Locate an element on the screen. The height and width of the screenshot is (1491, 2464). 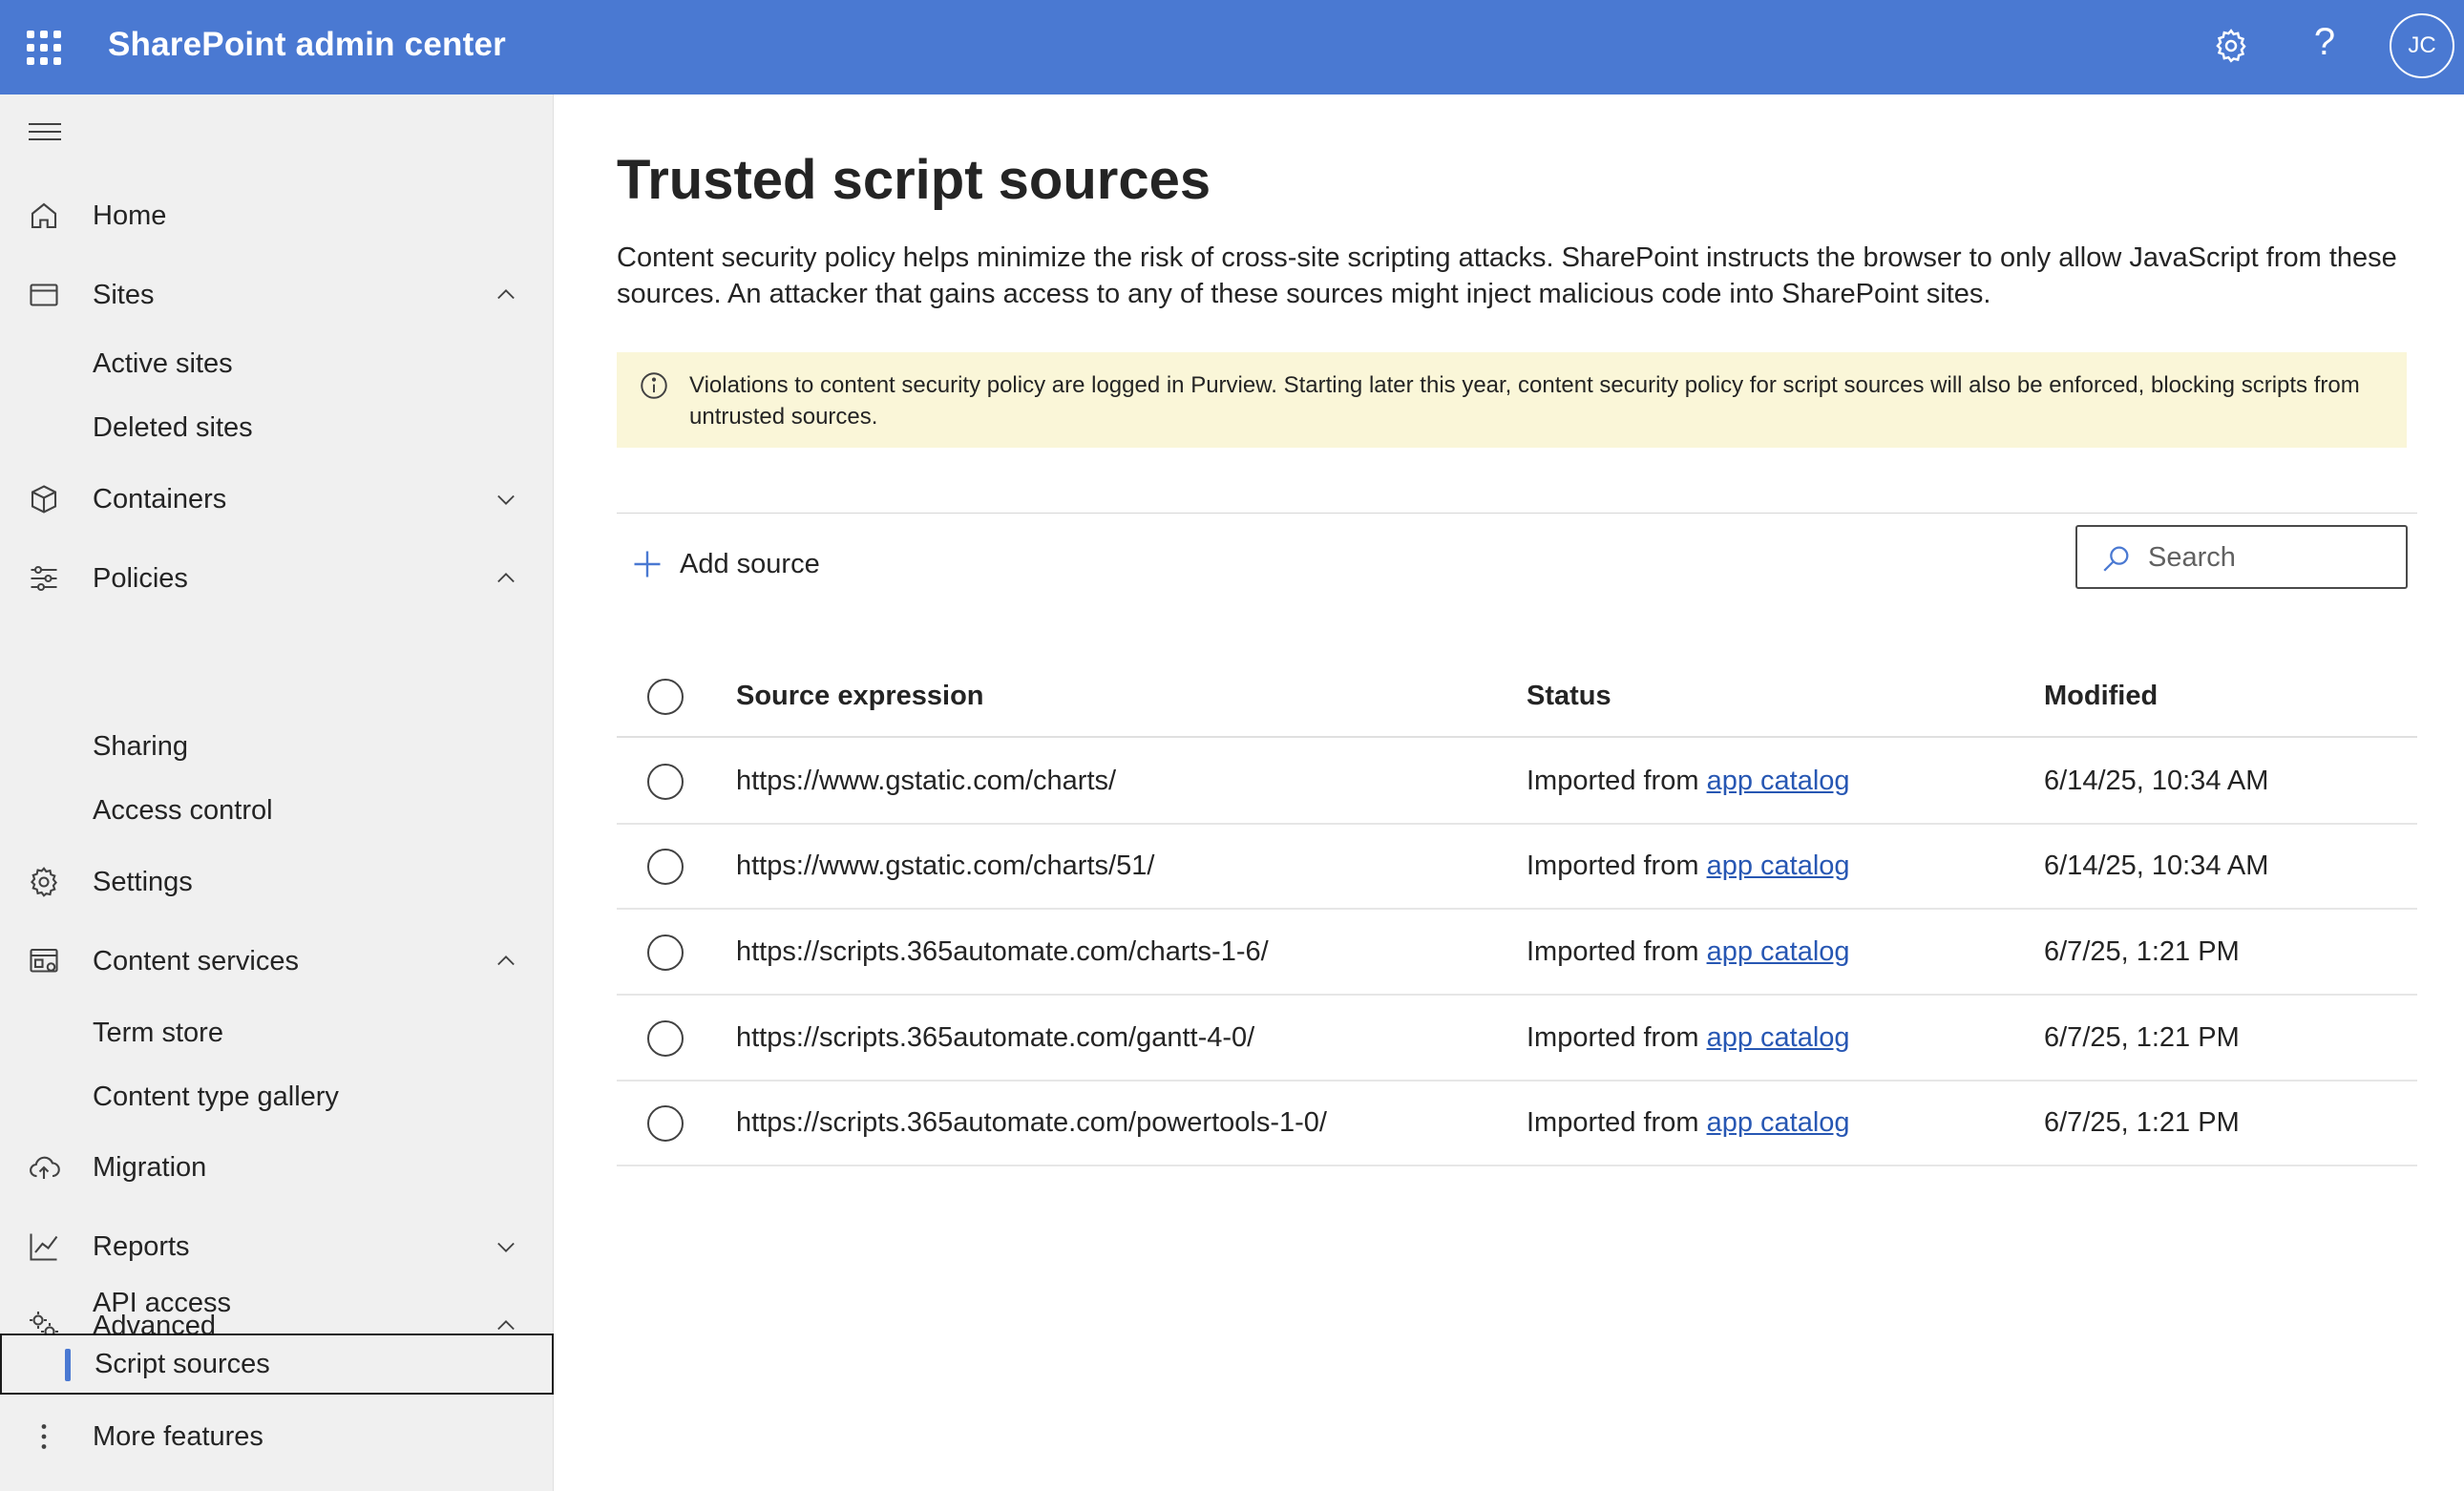
column-header-status: Status is located at coordinates (1569, 697).